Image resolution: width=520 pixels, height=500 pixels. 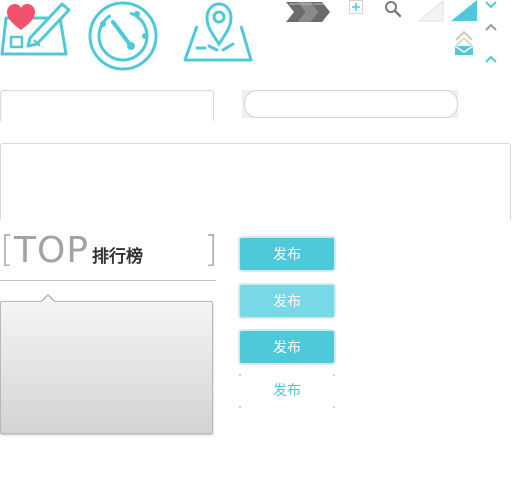 What do you see at coordinates (211, 249) in the screenshot?
I see `bracket-right: ]` at bounding box center [211, 249].